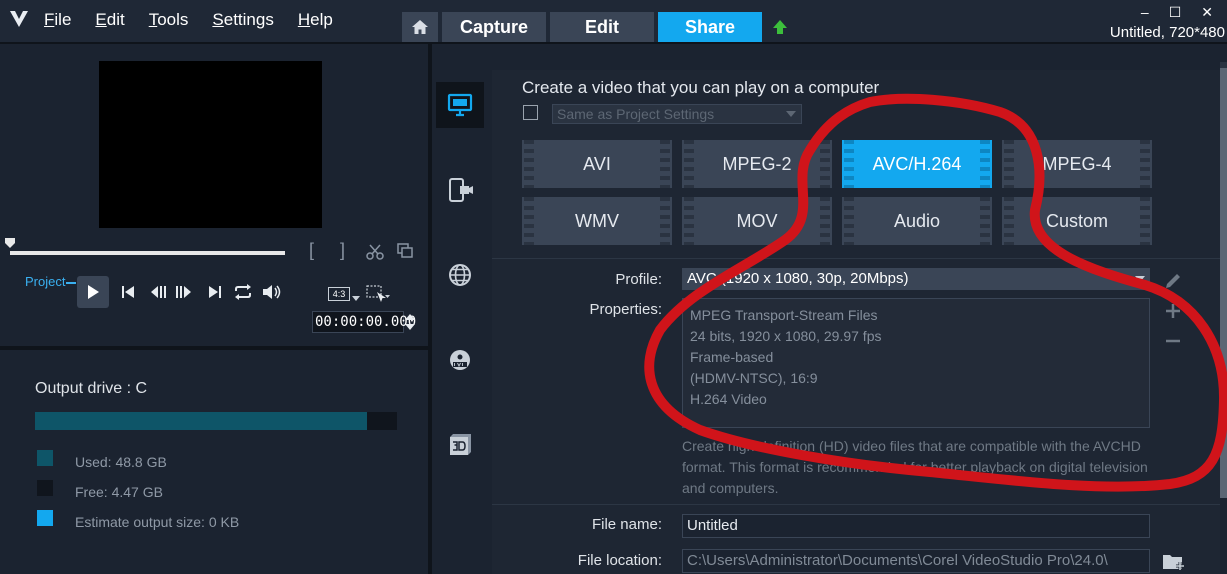 The width and height of the screenshot is (1227, 574). What do you see at coordinates (1145, 12) in the screenshot?
I see `minimize-button: –` at bounding box center [1145, 12].